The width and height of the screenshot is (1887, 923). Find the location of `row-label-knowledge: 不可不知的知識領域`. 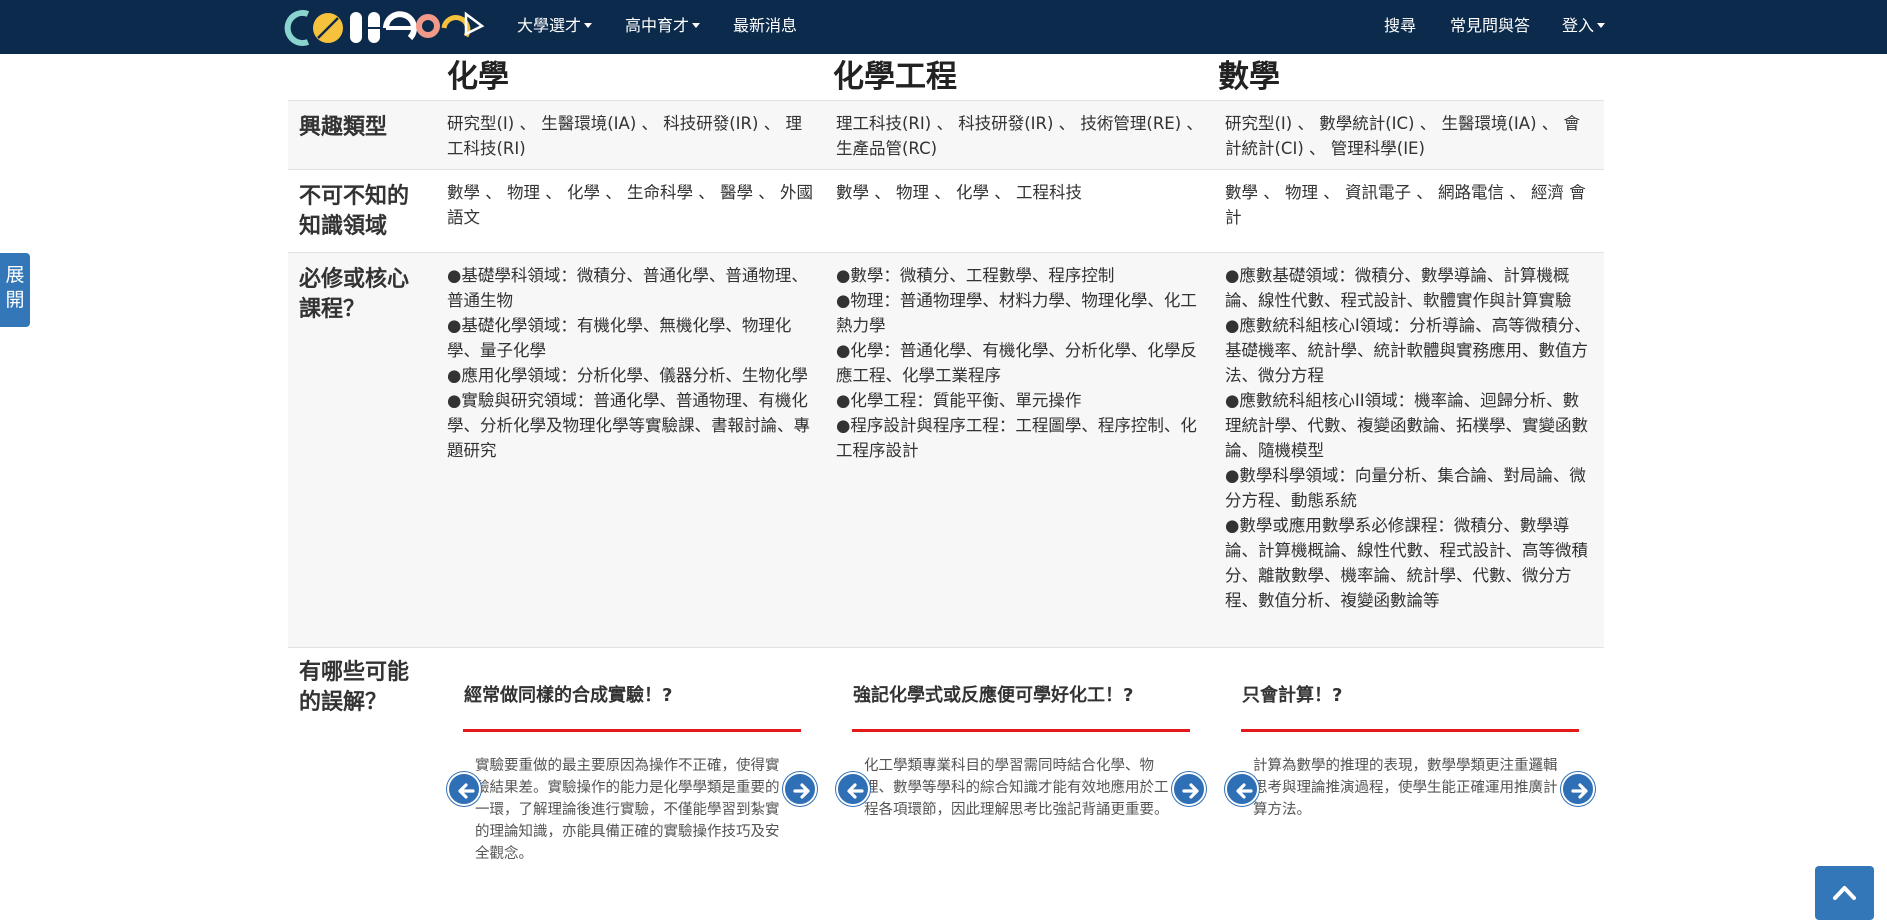

row-label-knowledge: 不可不知的知識領域 is located at coordinates (354, 211).